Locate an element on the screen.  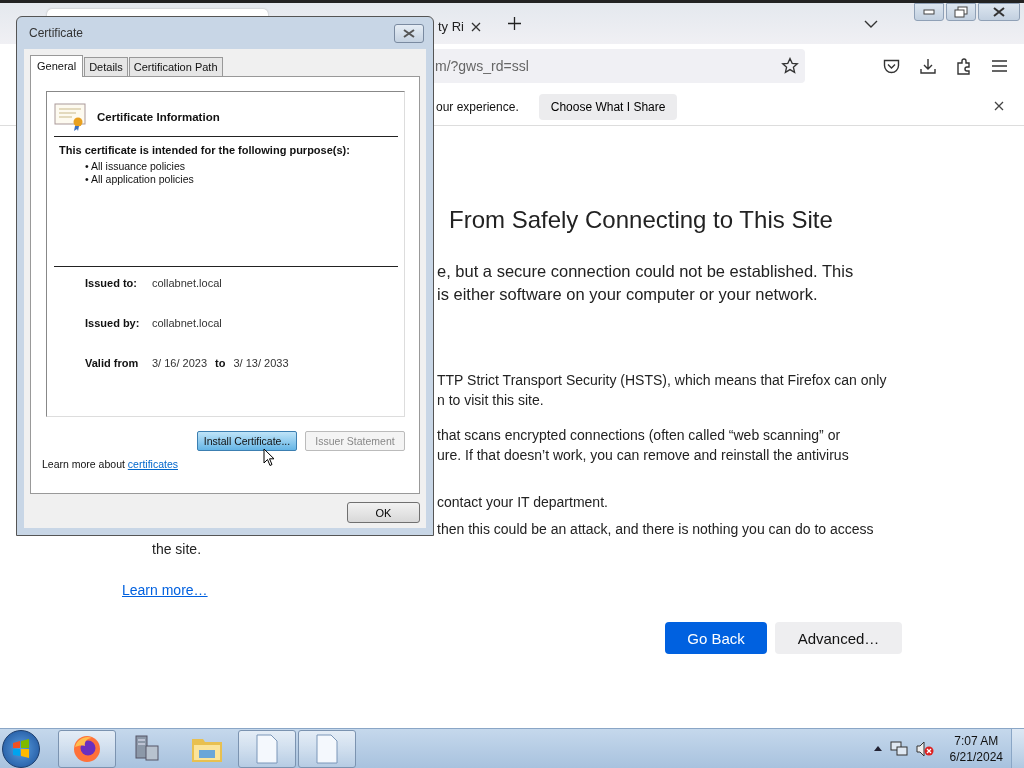
clock-date: 6/21/2024 is located at coordinates (976, 756).